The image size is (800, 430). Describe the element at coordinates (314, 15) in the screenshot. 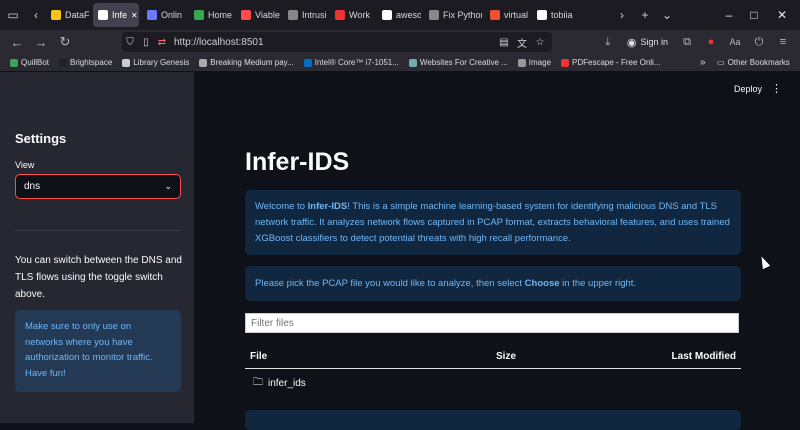

I see `tab-label: Intrusi` at that location.